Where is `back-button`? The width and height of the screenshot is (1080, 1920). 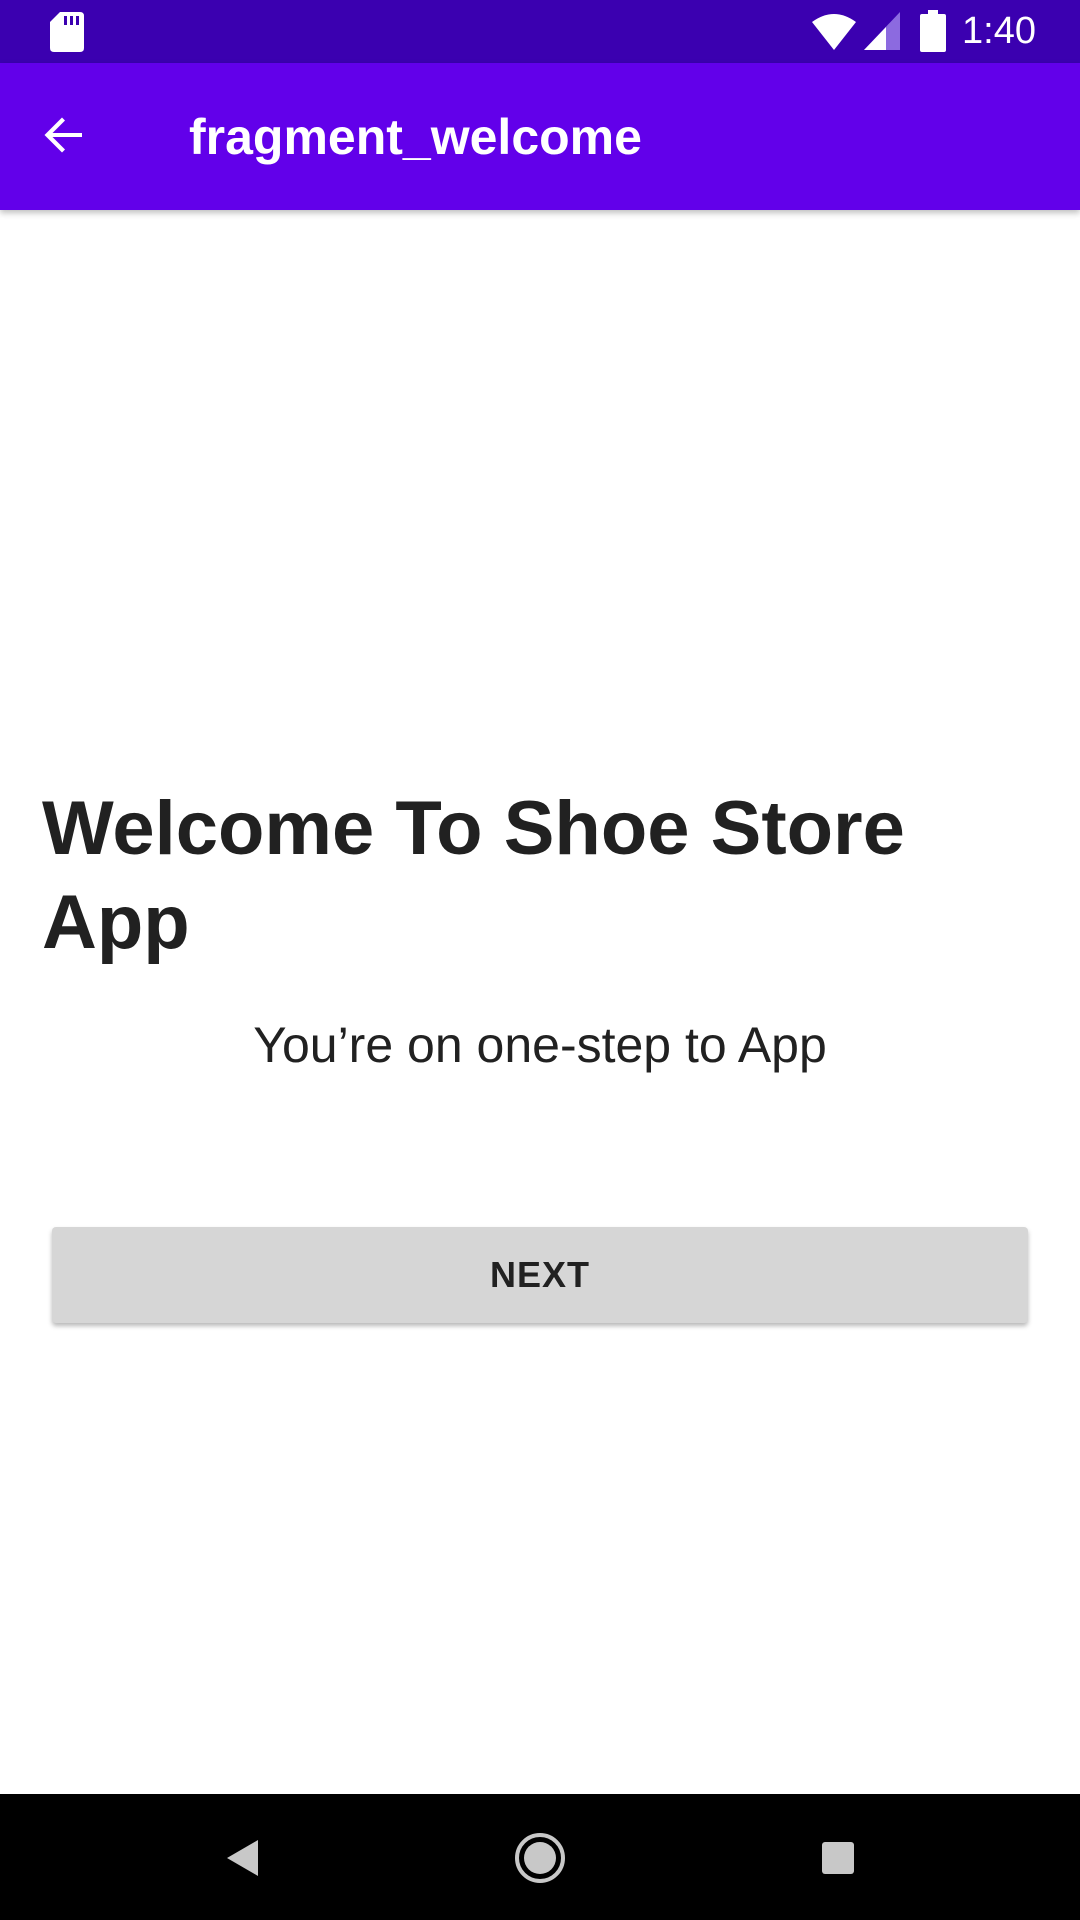
back-button is located at coordinates (64, 135).